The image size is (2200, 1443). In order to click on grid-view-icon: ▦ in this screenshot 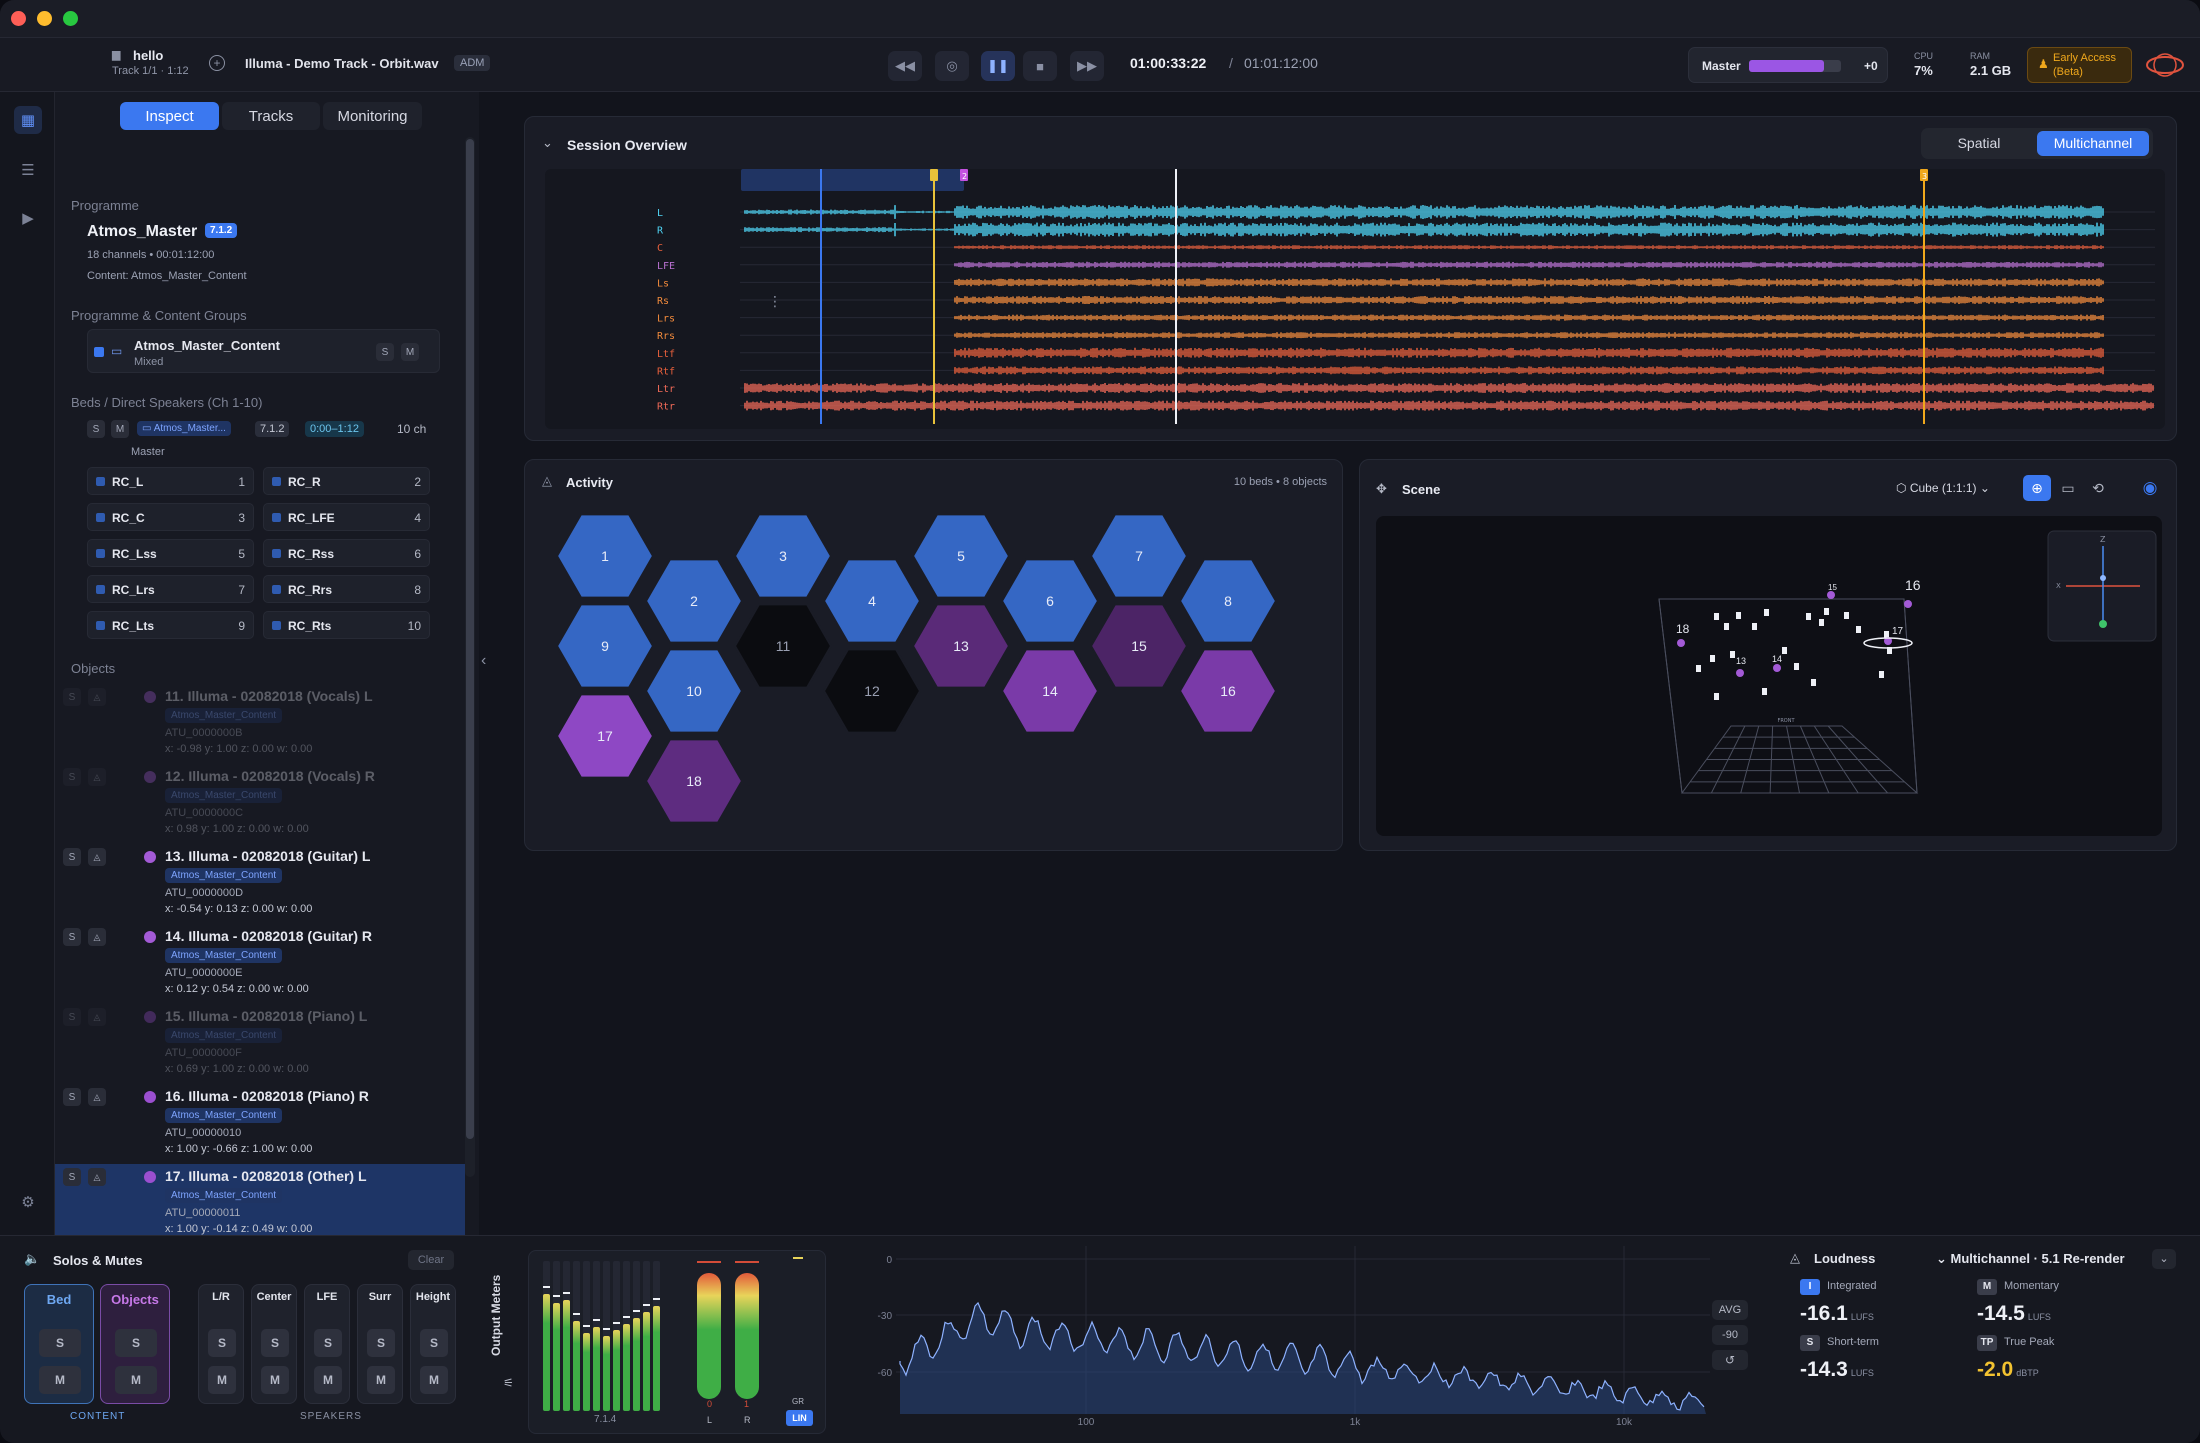, I will do `click(28, 120)`.